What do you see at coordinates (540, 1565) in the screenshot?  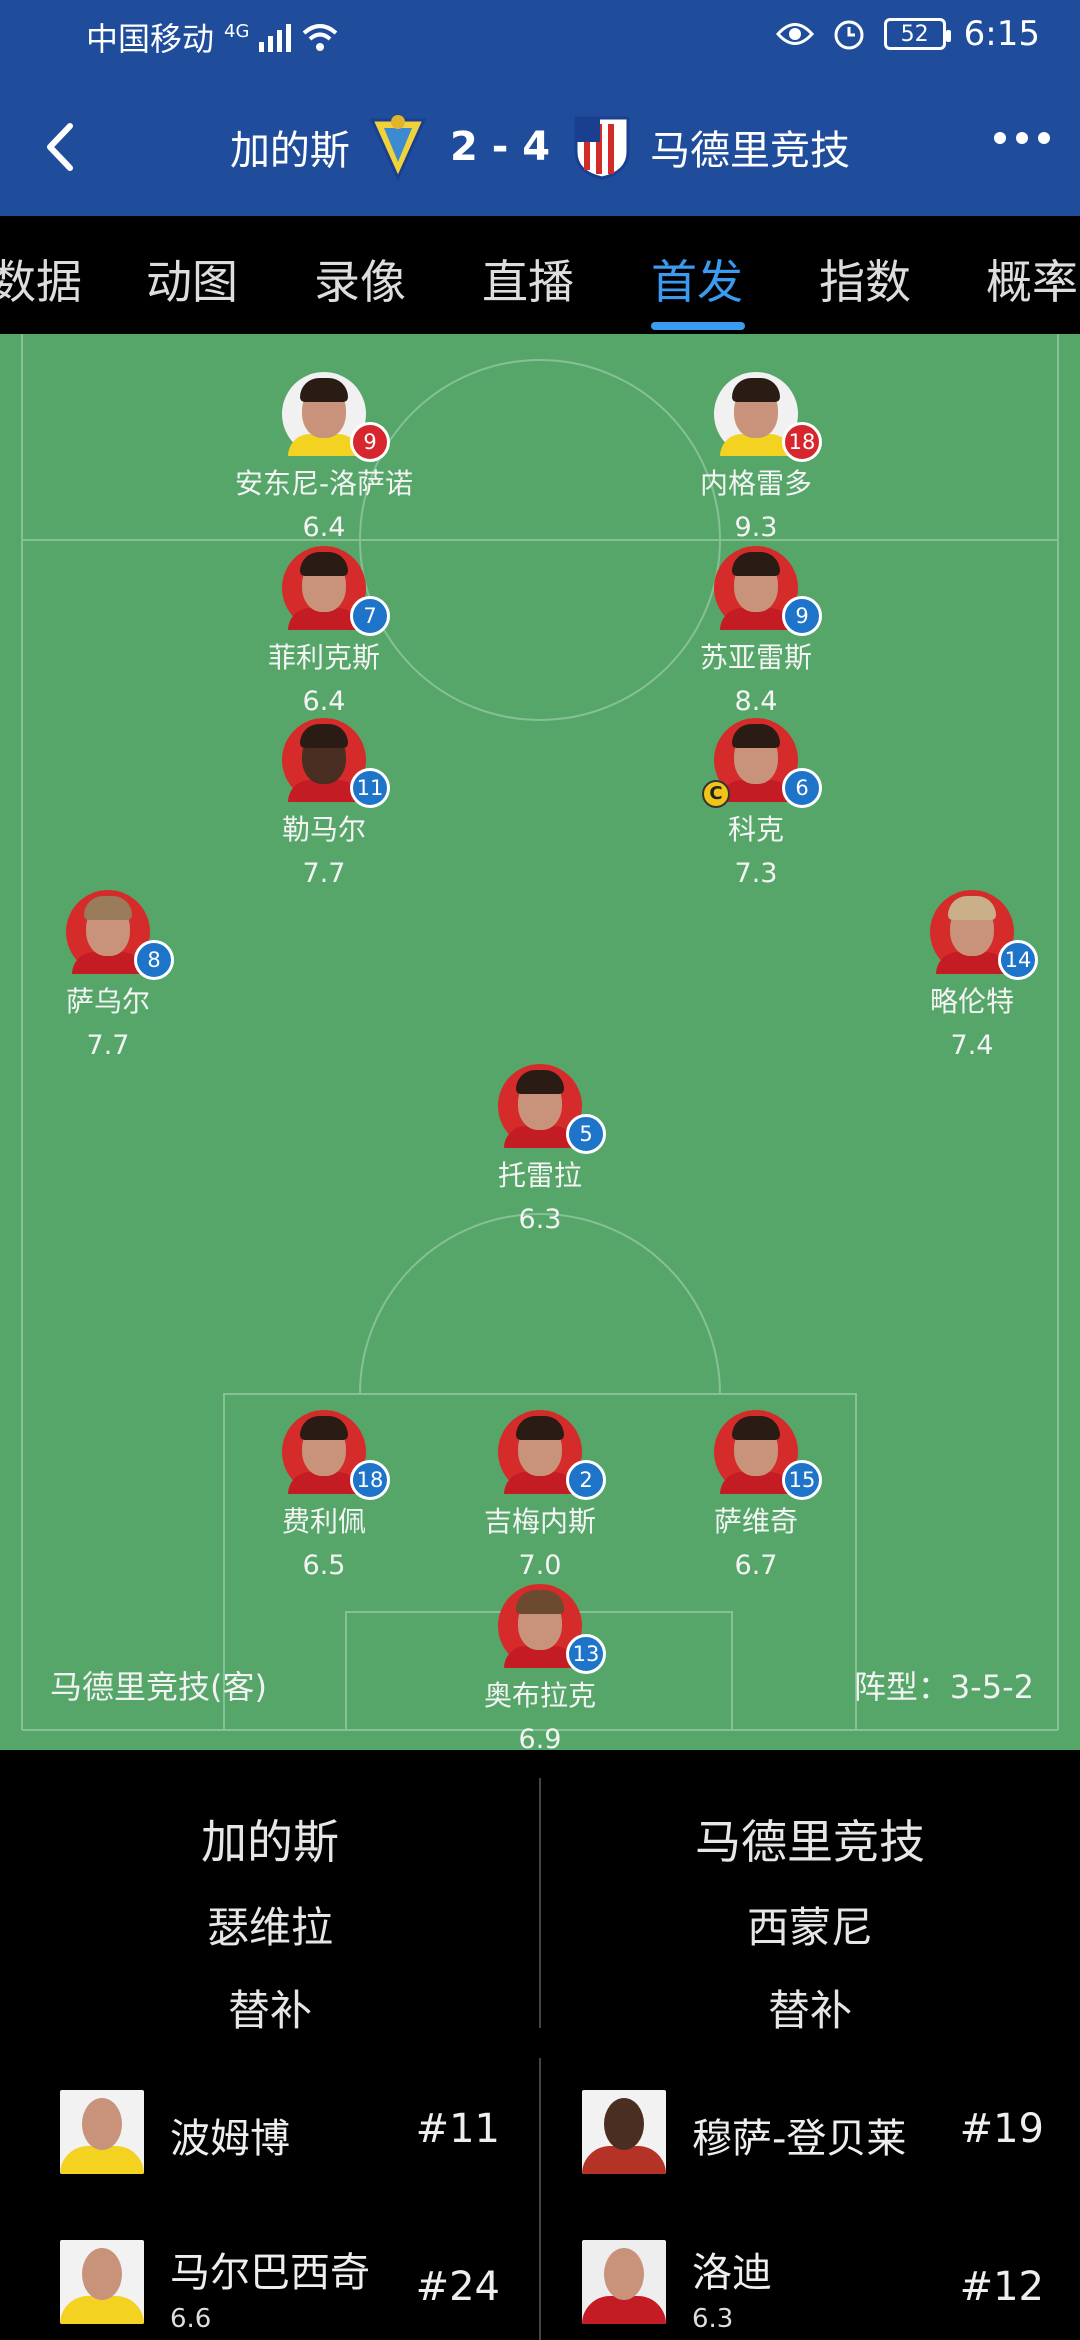 I see `player-rating: 7.0` at bounding box center [540, 1565].